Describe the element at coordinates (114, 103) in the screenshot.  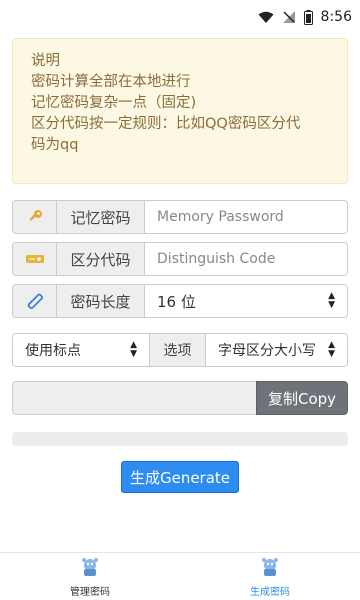
I see `notice-line: 记忆密码复杂一点（固定)` at that location.